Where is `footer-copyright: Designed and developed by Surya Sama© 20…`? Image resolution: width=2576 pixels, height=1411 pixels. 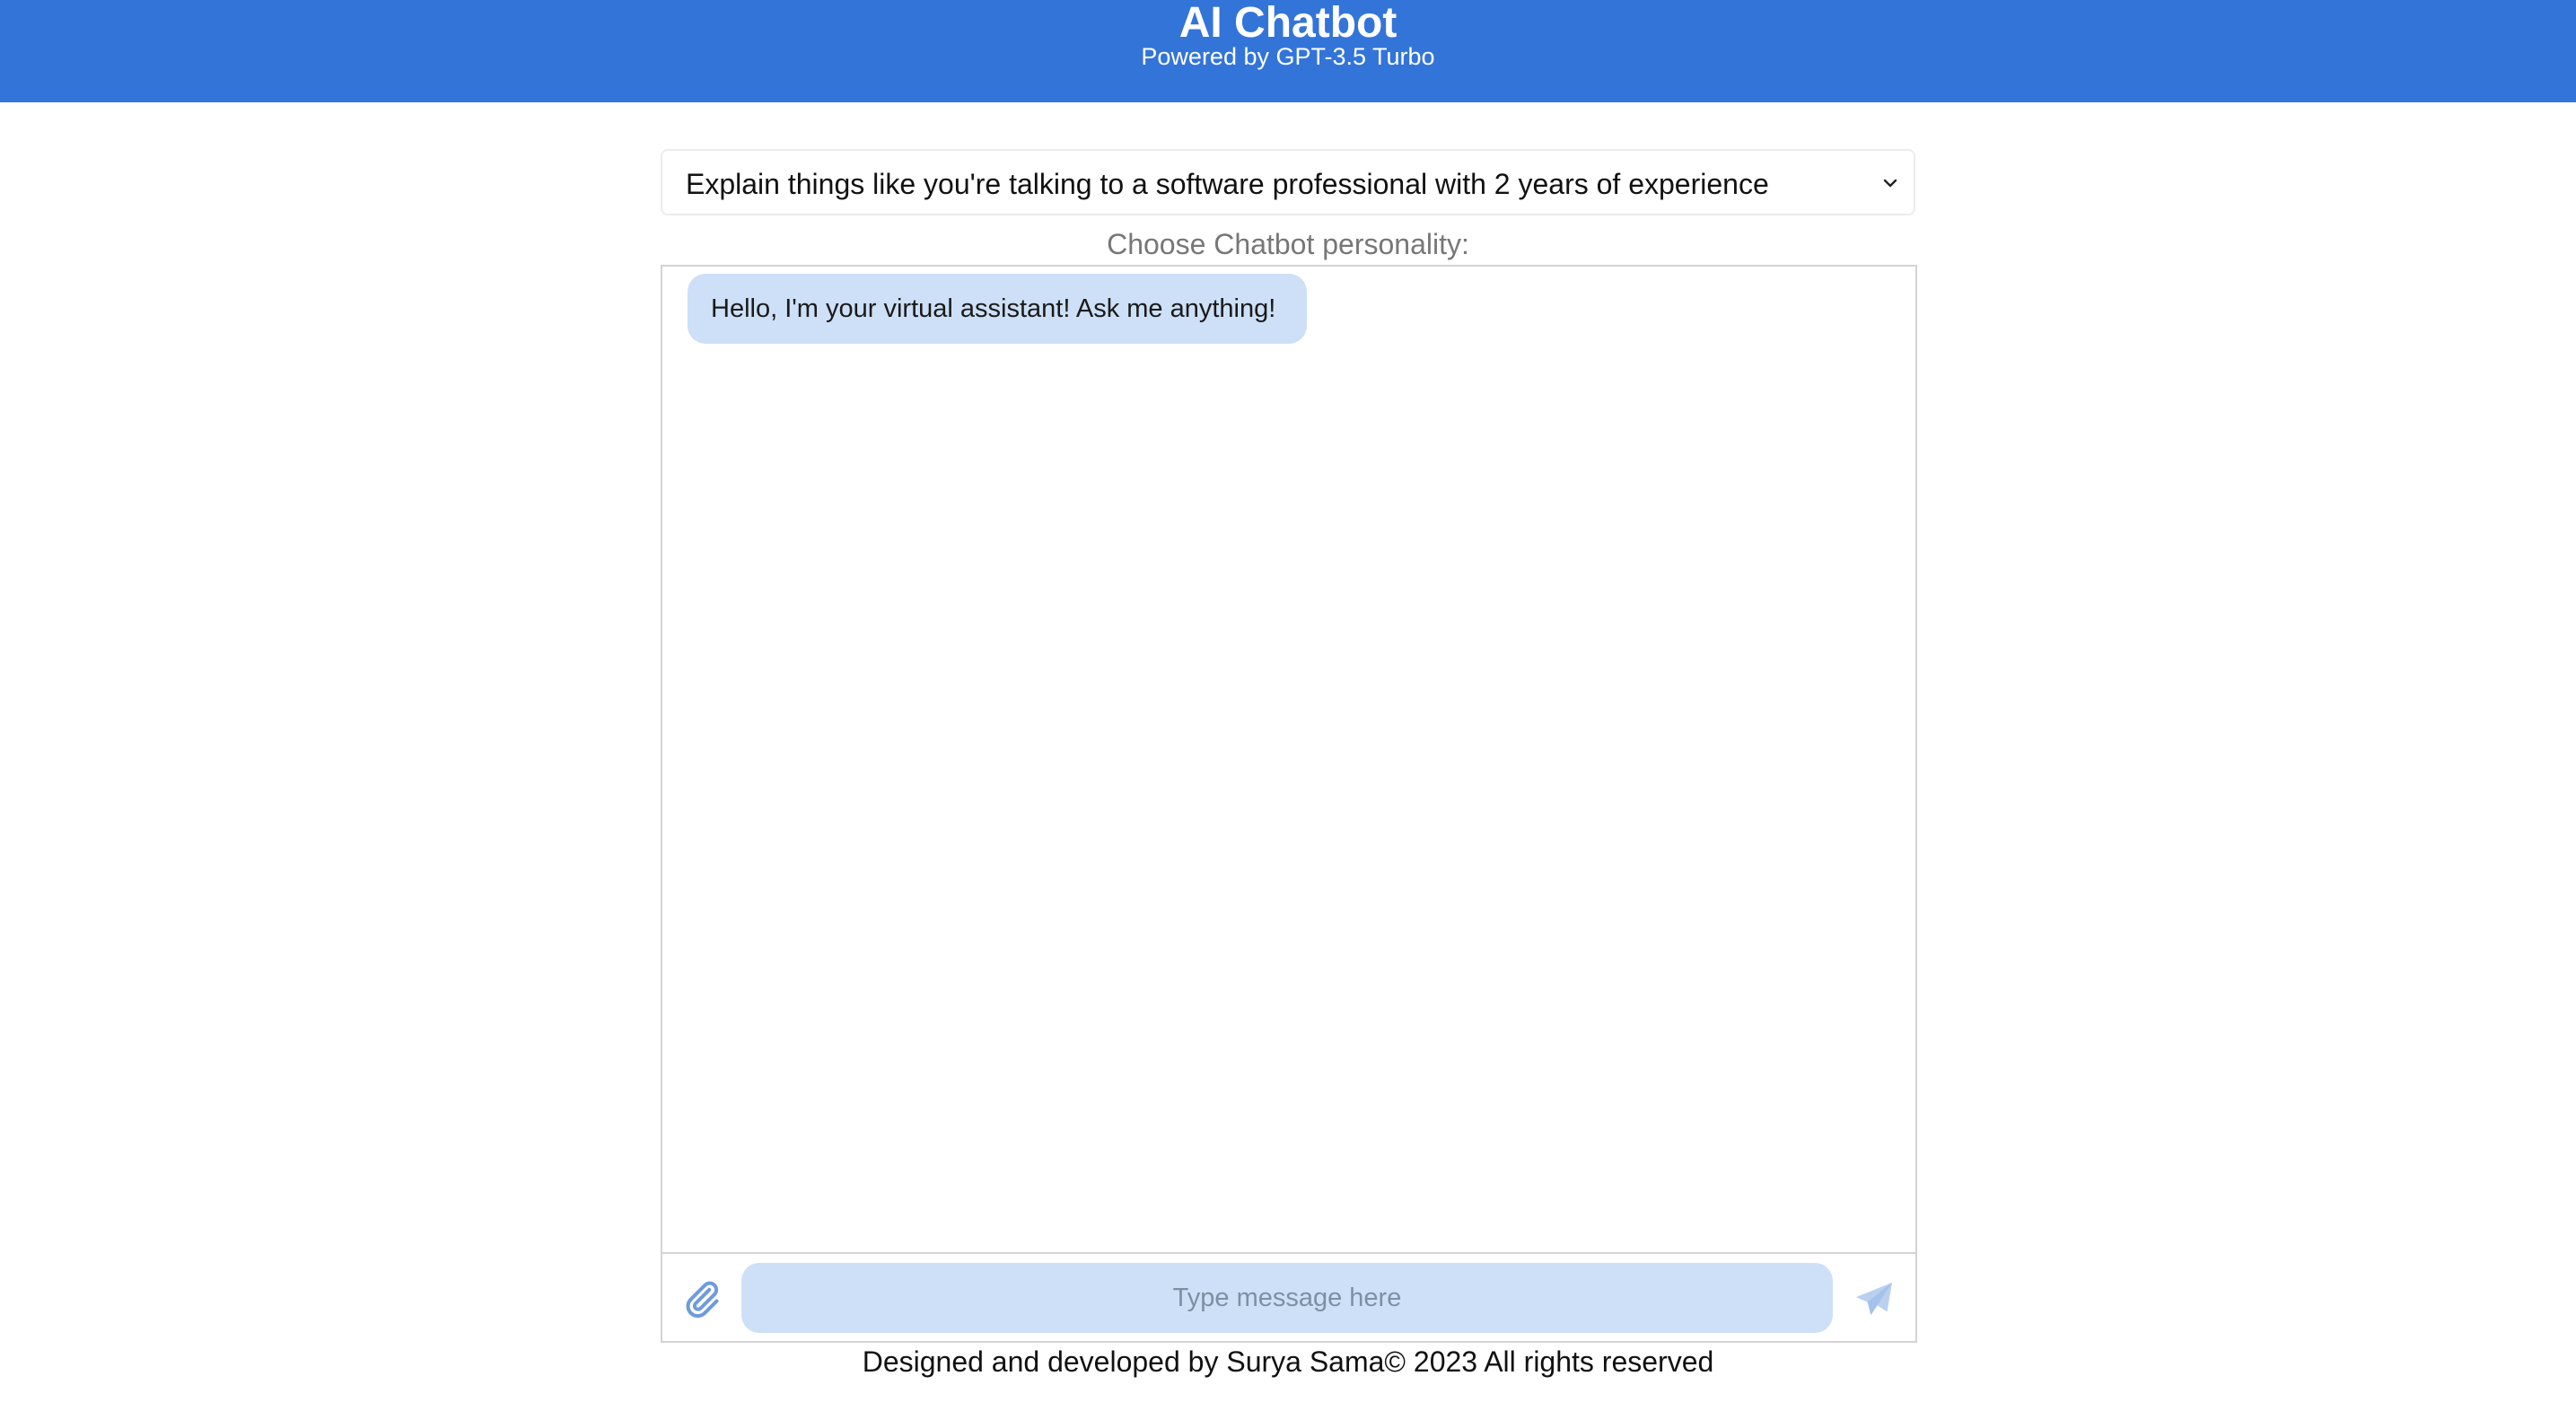
footer-copyright: Designed and developed by Surya Sama© 20… is located at coordinates (1288, 1362).